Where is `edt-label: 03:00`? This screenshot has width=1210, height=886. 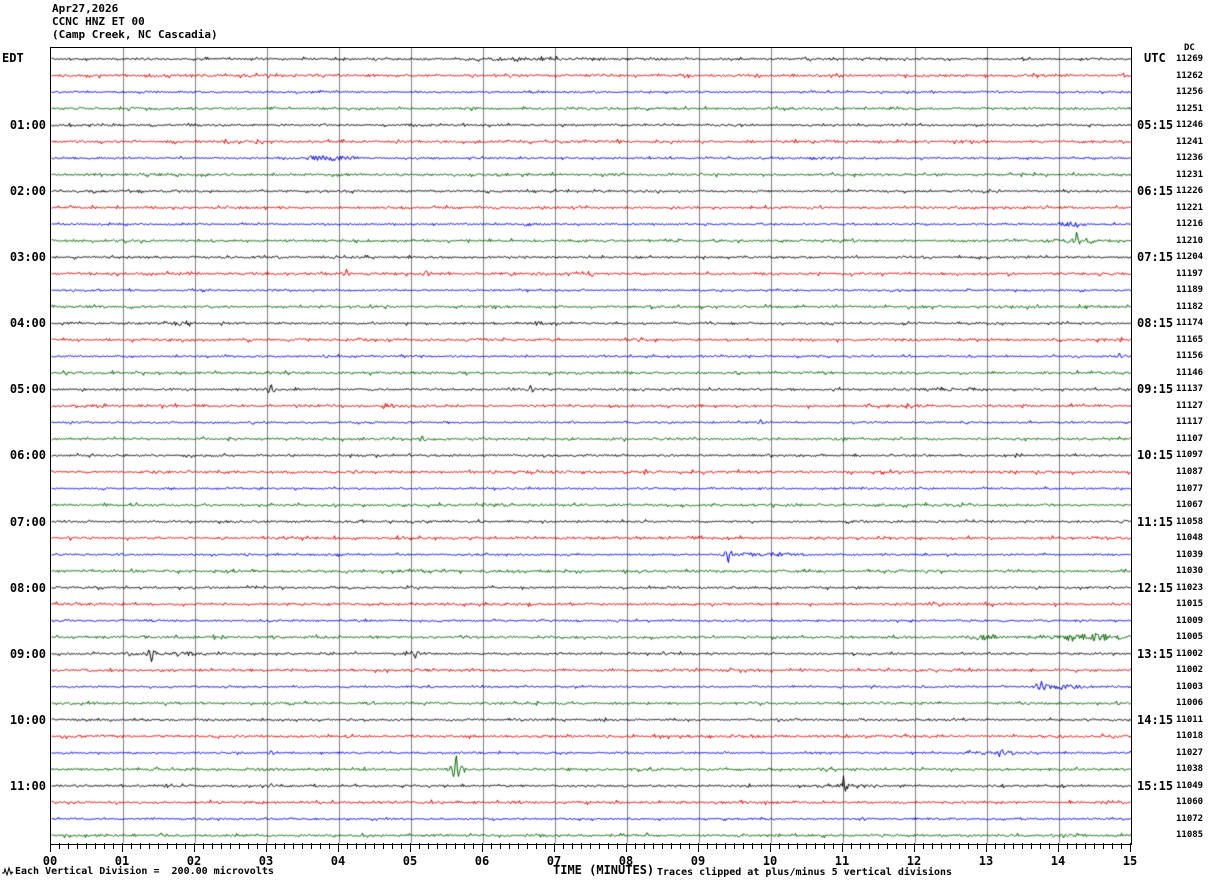
edt-label: 03:00 is located at coordinates (27, 257).